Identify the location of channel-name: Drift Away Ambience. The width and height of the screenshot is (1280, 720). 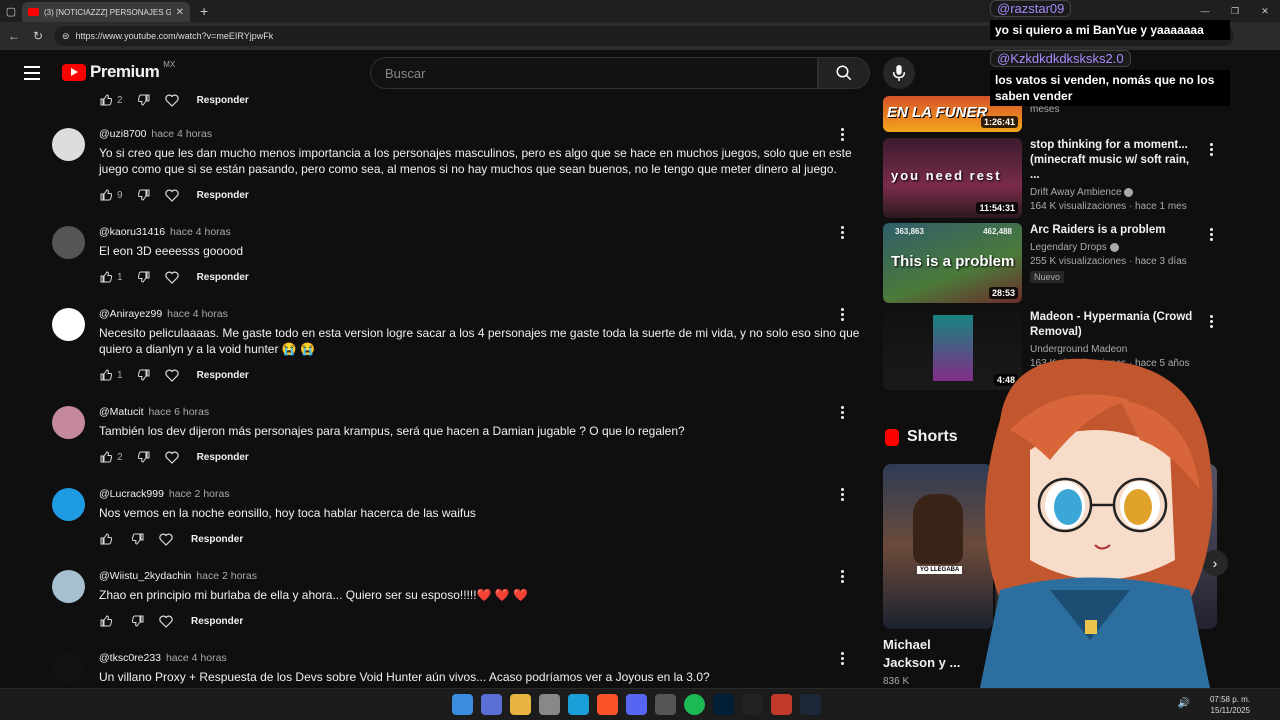
(1076, 192).